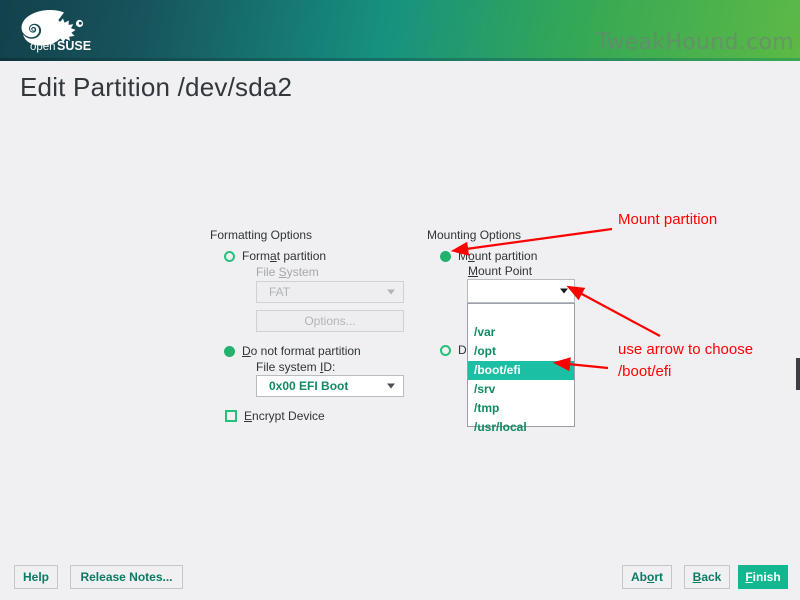 The image size is (800, 600). What do you see at coordinates (280, 292) in the screenshot?
I see `file-system-value: FAT` at bounding box center [280, 292].